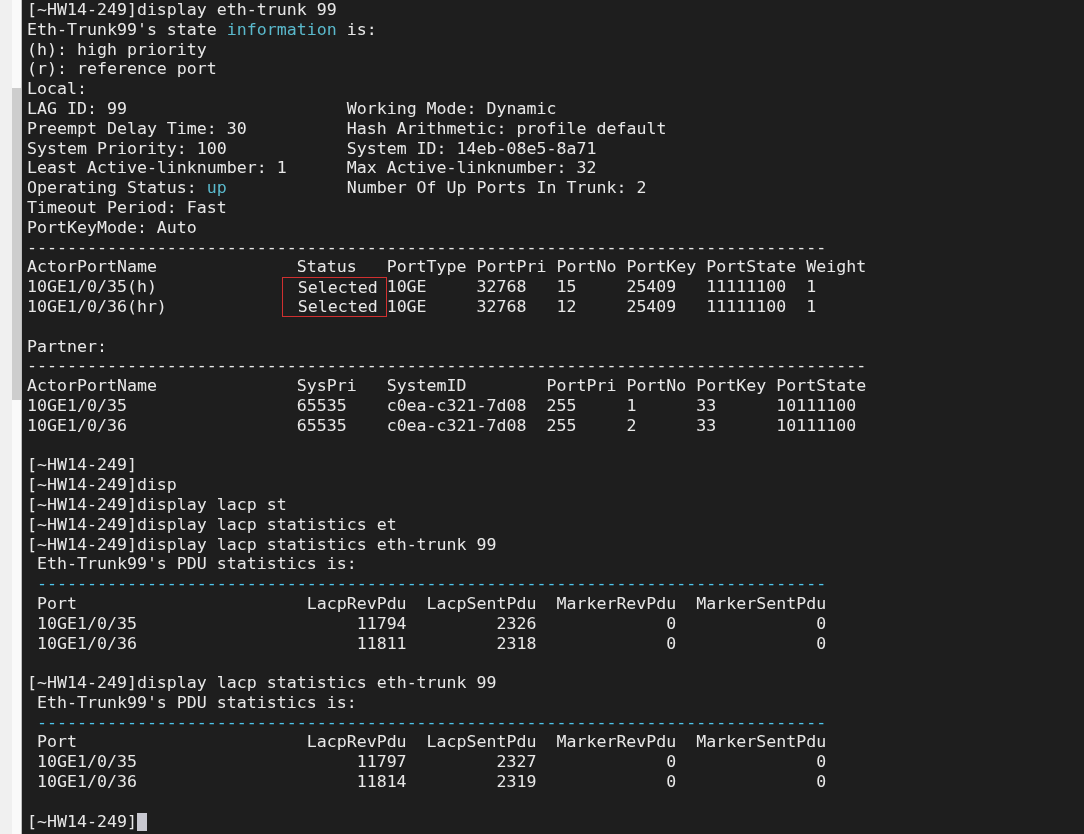 This screenshot has width=1084, height=834. Describe the element at coordinates (122, 29) in the screenshot. I see `terminal-text: Eth-Trunk99's state` at that location.